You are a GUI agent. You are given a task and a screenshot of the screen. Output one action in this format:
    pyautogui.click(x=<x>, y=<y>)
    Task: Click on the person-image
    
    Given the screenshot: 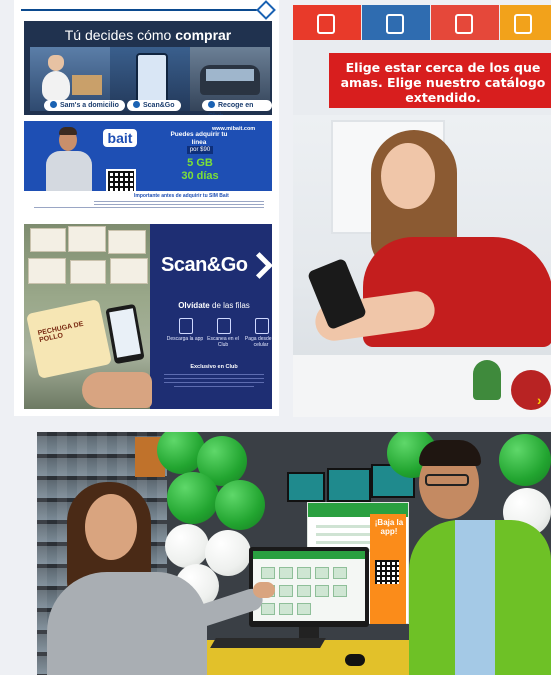 What is the action you would take?
    pyautogui.click(x=56, y=63)
    